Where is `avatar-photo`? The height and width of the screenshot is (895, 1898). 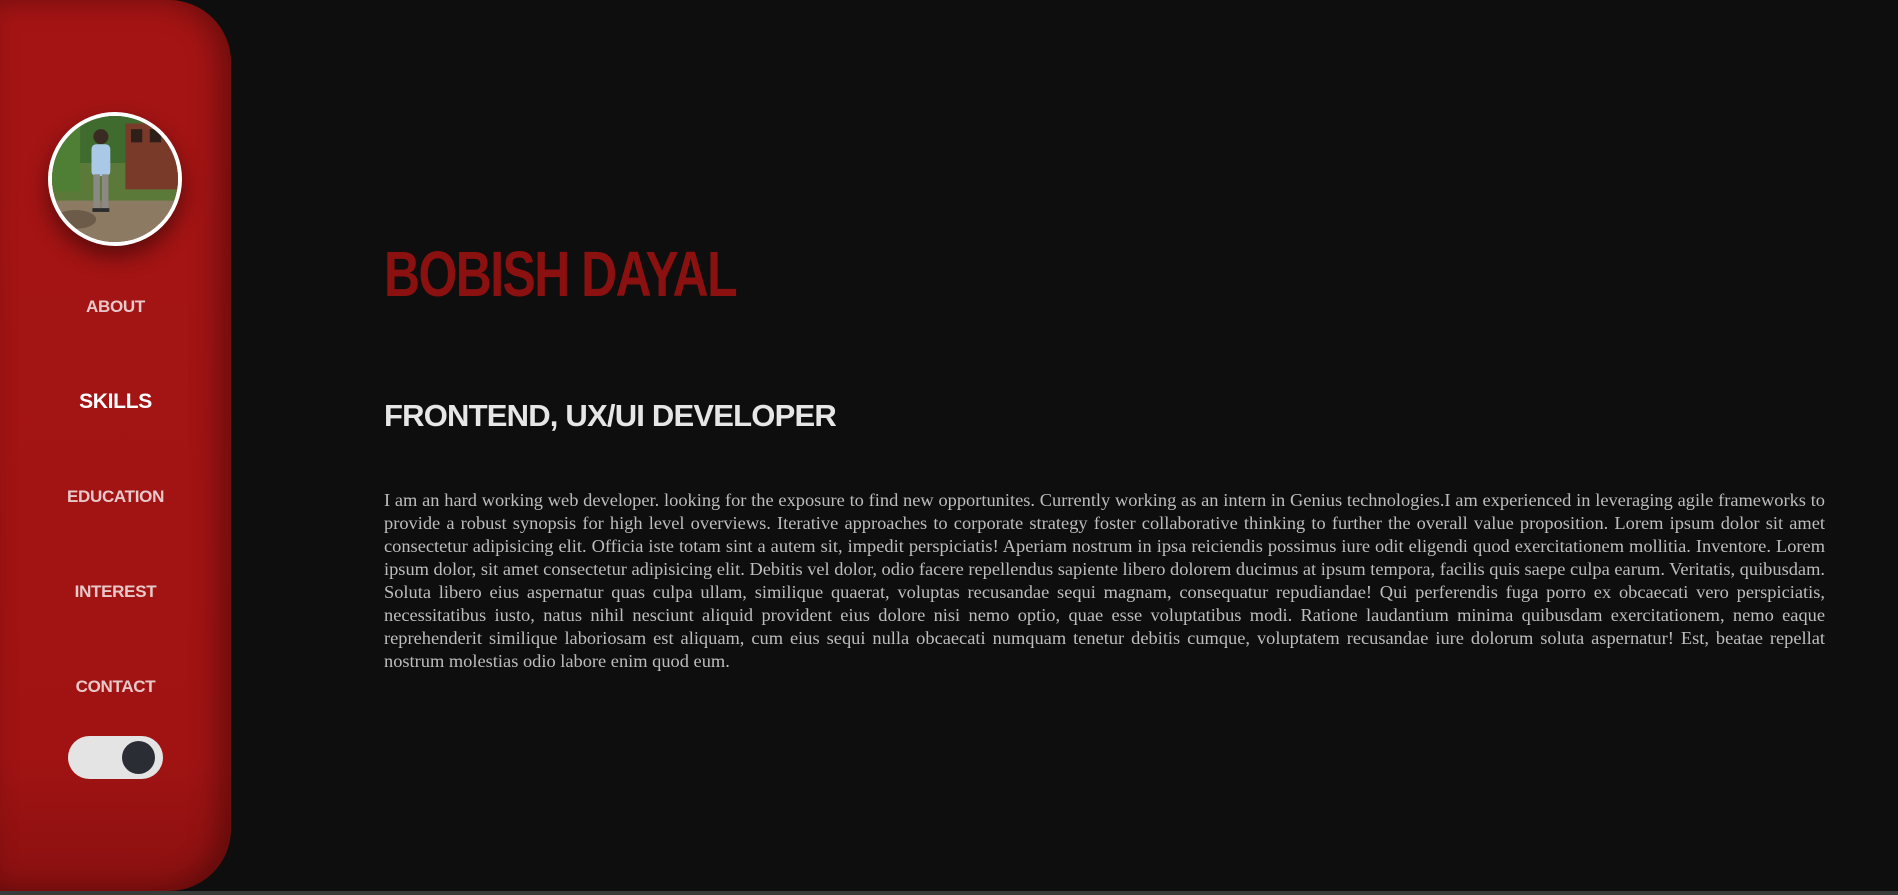
avatar-photo is located at coordinates (115, 179).